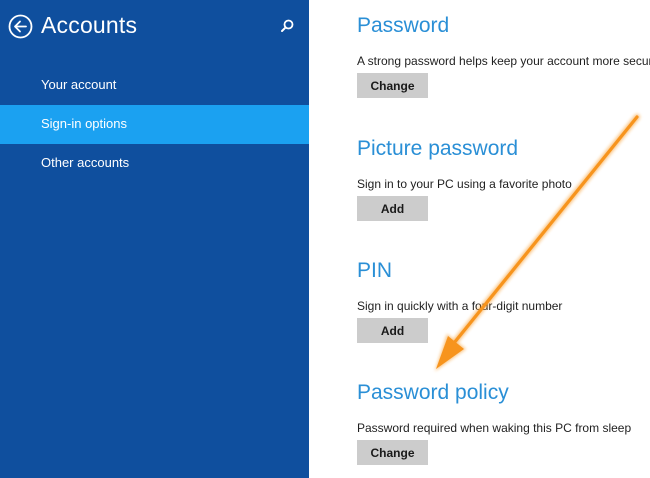  What do you see at coordinates (392, 85) in the screenshot?
I see `password-change-button: Change` at bounding box center [392, 85].